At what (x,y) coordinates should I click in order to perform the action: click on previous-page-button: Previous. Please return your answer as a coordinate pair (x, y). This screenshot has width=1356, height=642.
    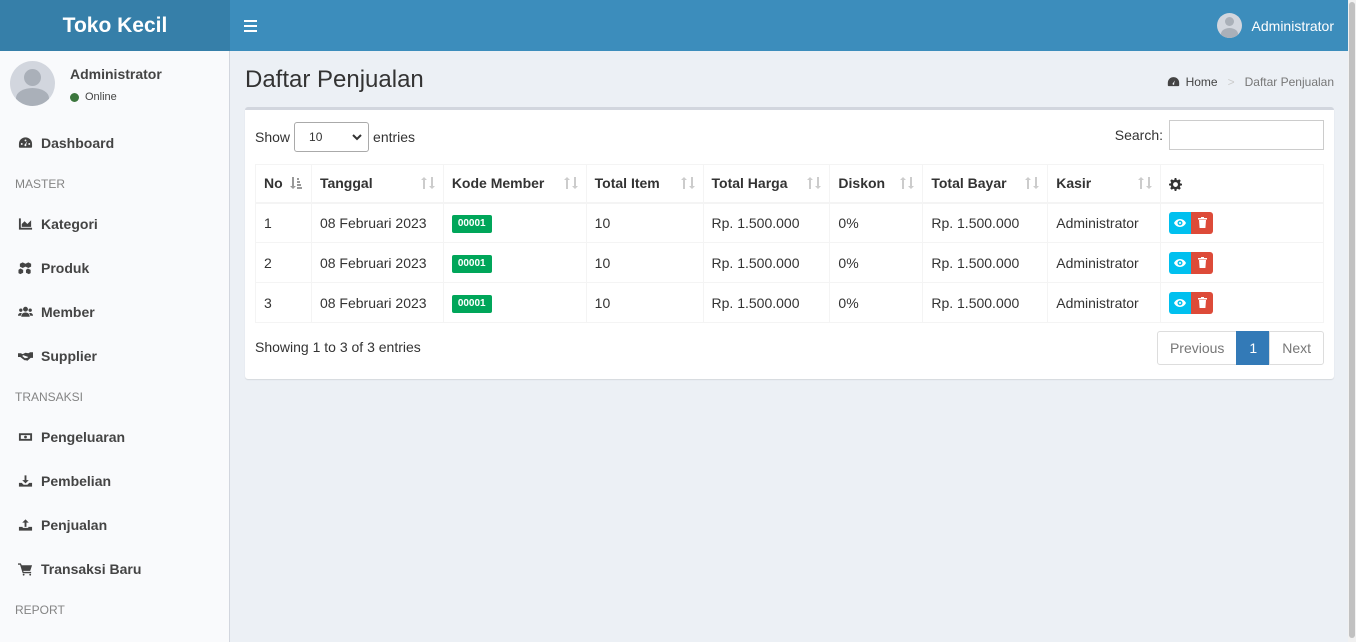
    Looking at the image, I should click on (1197, 348).